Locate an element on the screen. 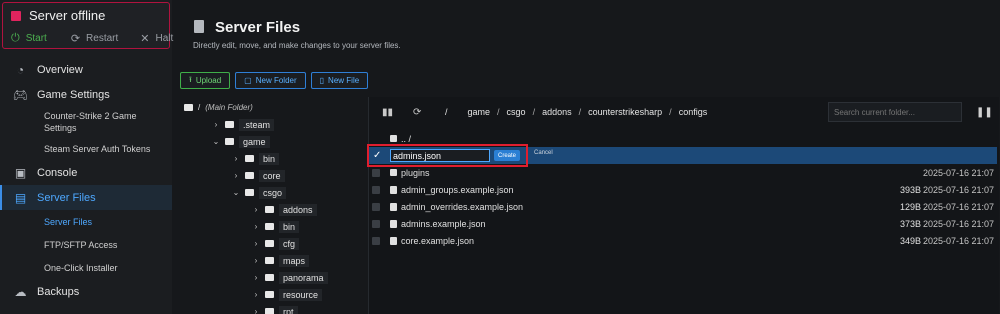  new-file-row: ✓ Create Cancel is located at coordinates (683, 155).